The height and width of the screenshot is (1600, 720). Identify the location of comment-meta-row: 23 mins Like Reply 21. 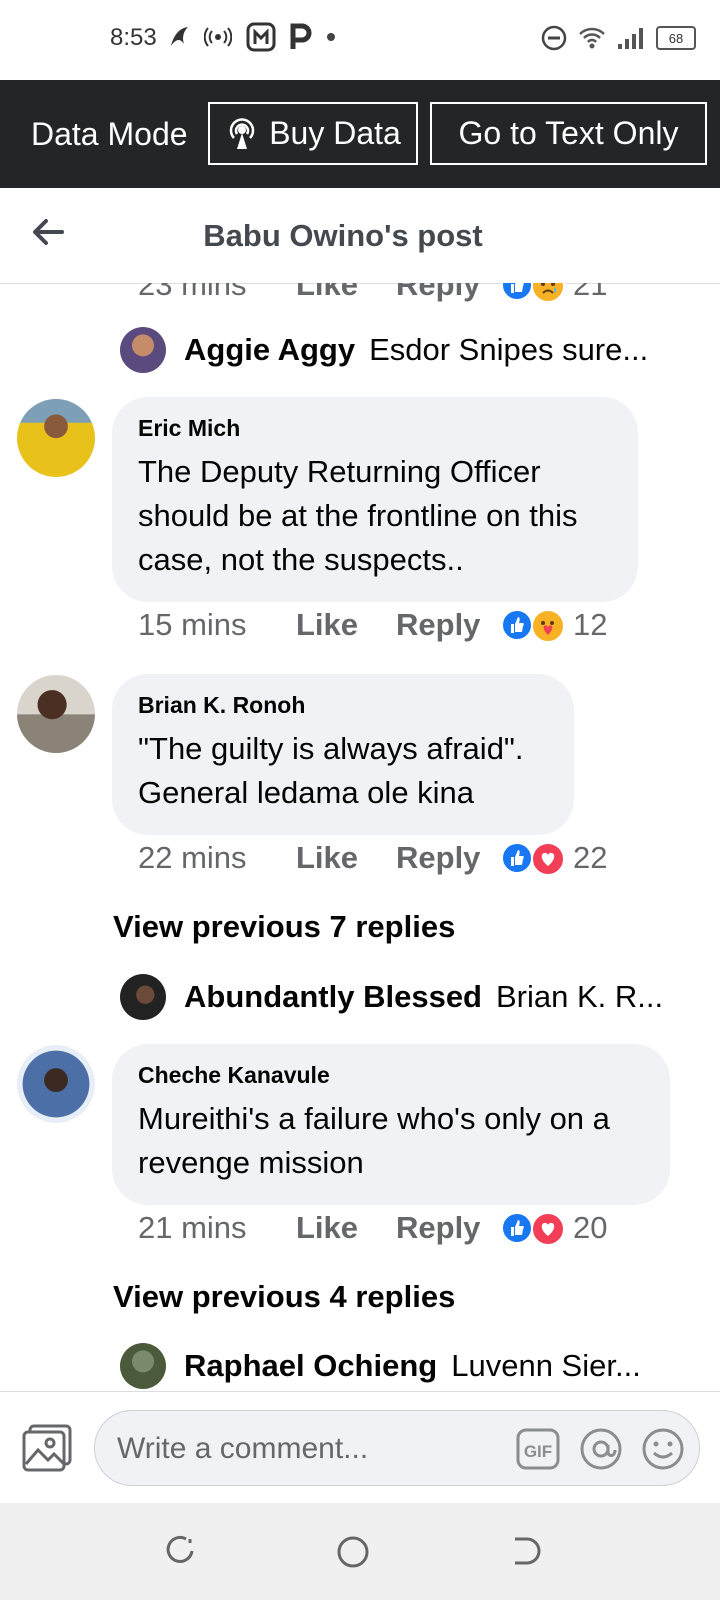
(372, 293).